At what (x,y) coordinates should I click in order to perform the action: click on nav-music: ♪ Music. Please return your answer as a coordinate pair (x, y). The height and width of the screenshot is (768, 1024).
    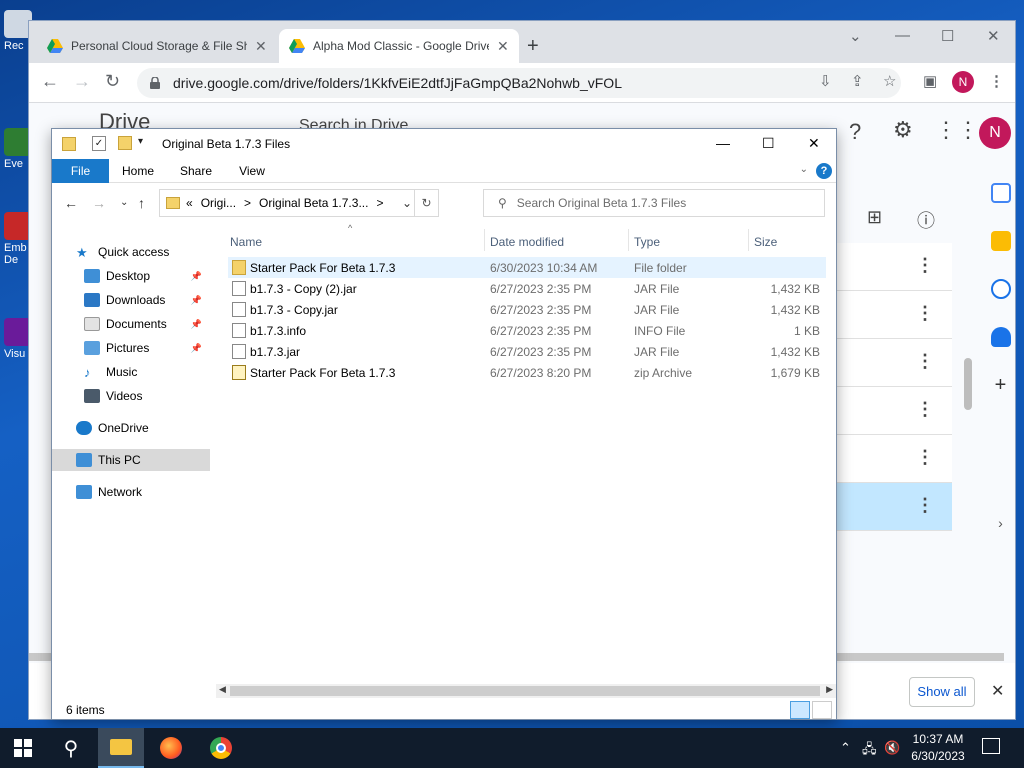
    Looking at the image, I should click on (163, 372).